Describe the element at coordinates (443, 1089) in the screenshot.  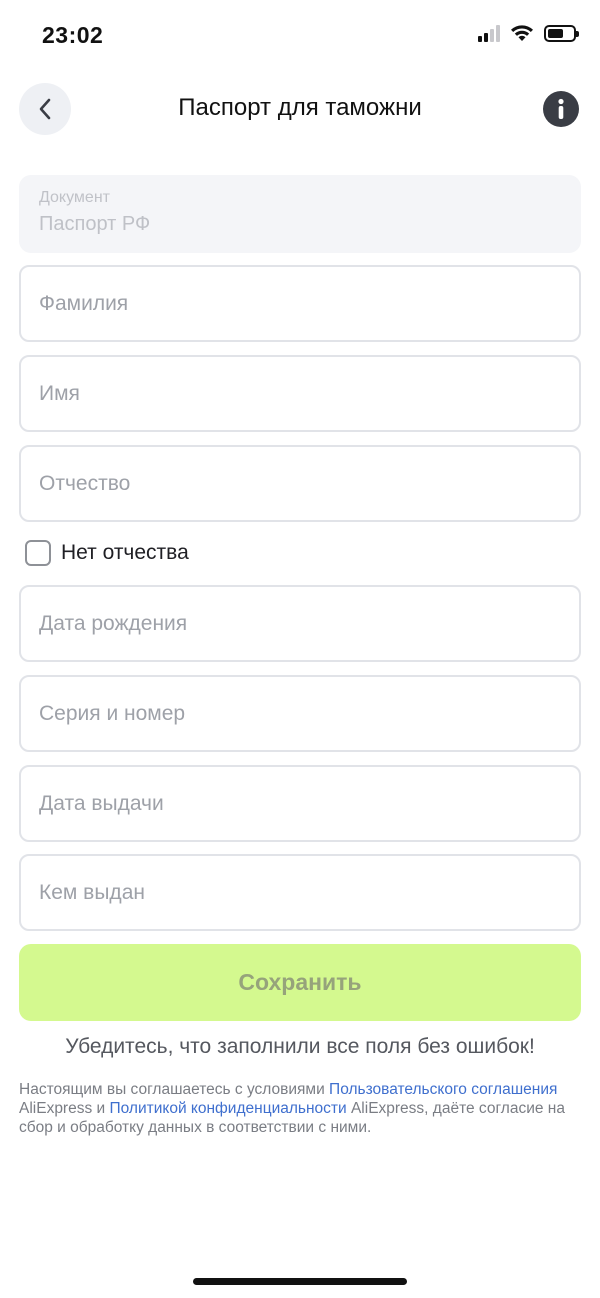
I see `user-agreement-link: Пользовательского соглашения` at that location.